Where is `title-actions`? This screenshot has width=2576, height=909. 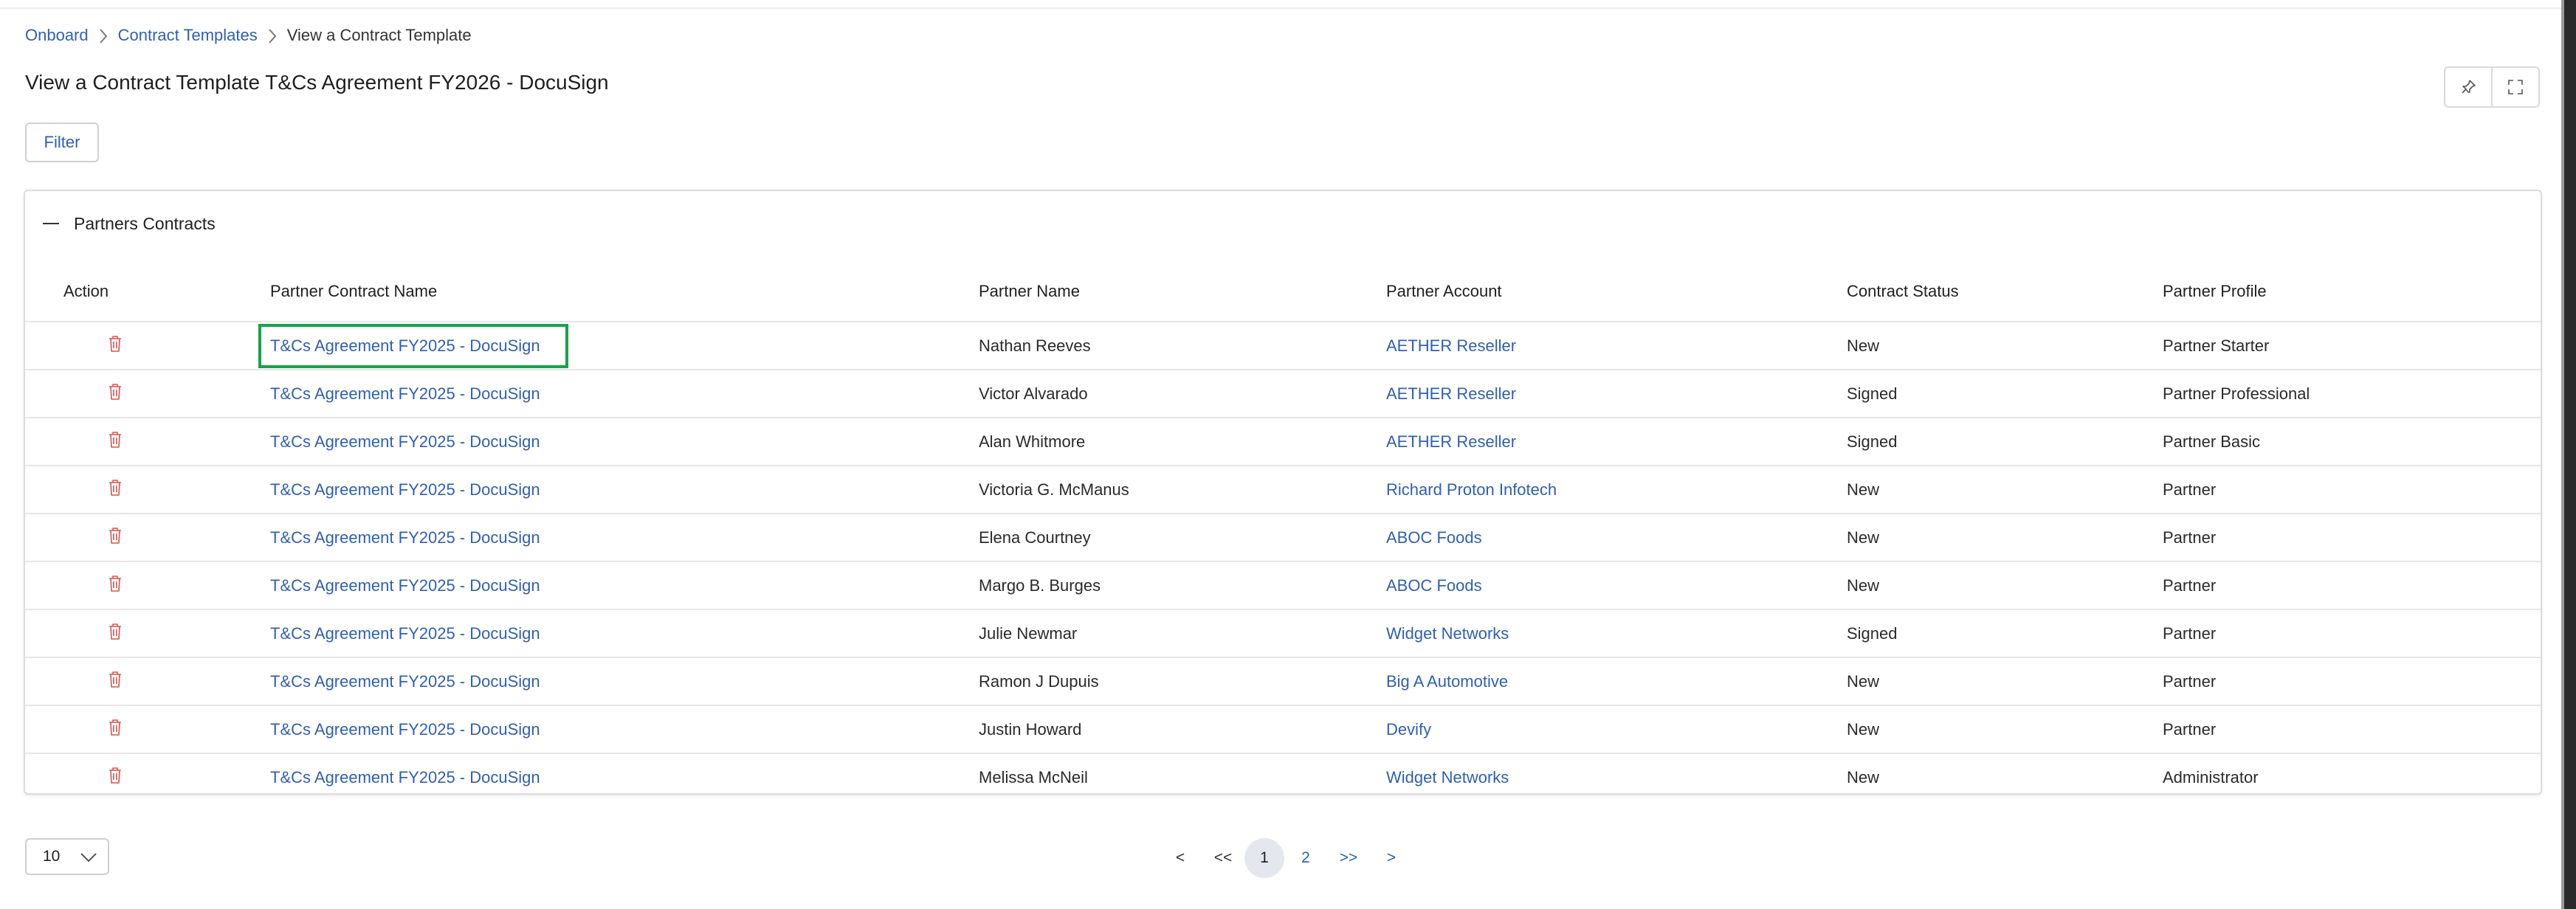
title-actions is located at coordinates (2492, 87).